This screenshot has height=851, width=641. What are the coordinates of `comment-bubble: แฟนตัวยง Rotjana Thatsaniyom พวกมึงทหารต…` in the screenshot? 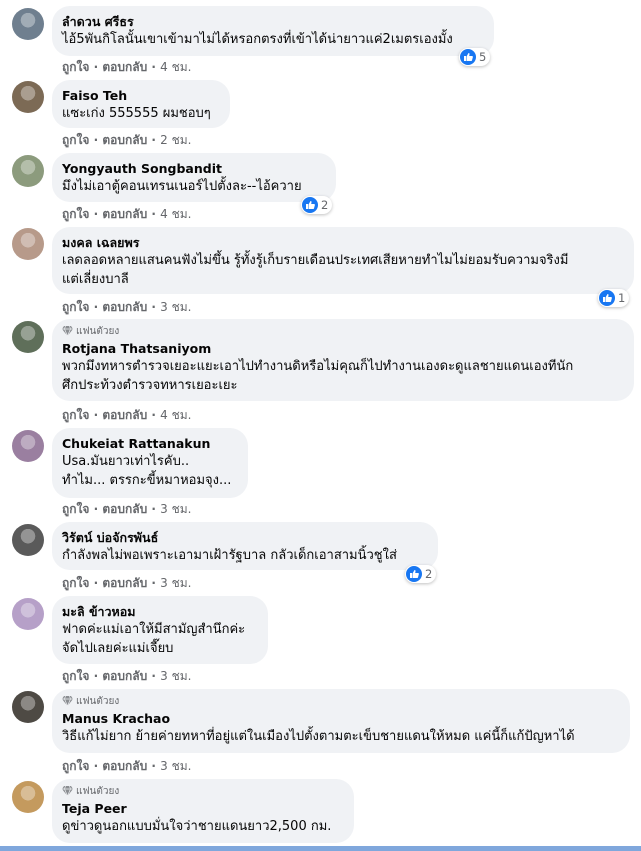 It's located at (343, 360).